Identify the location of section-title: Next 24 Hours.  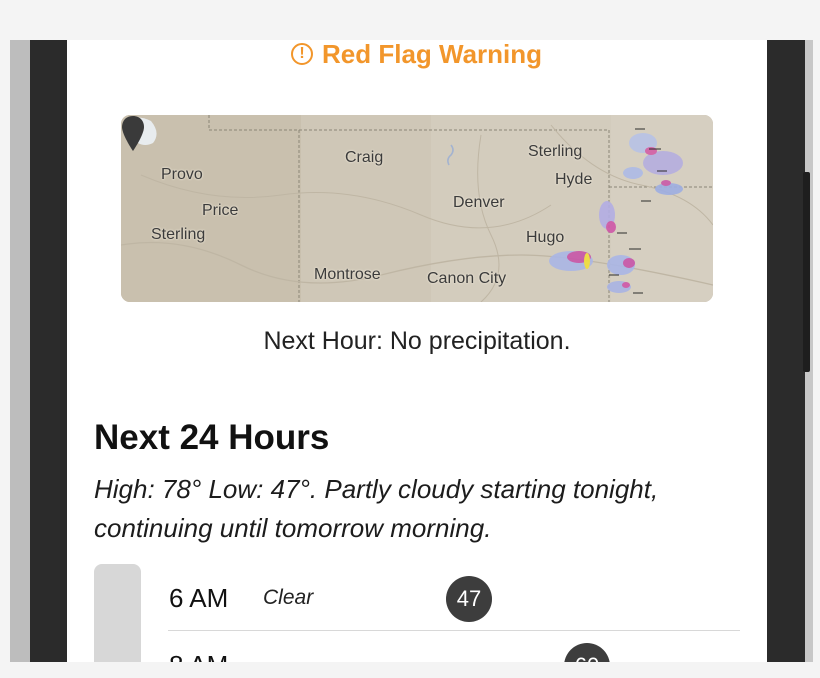
(212, 437).